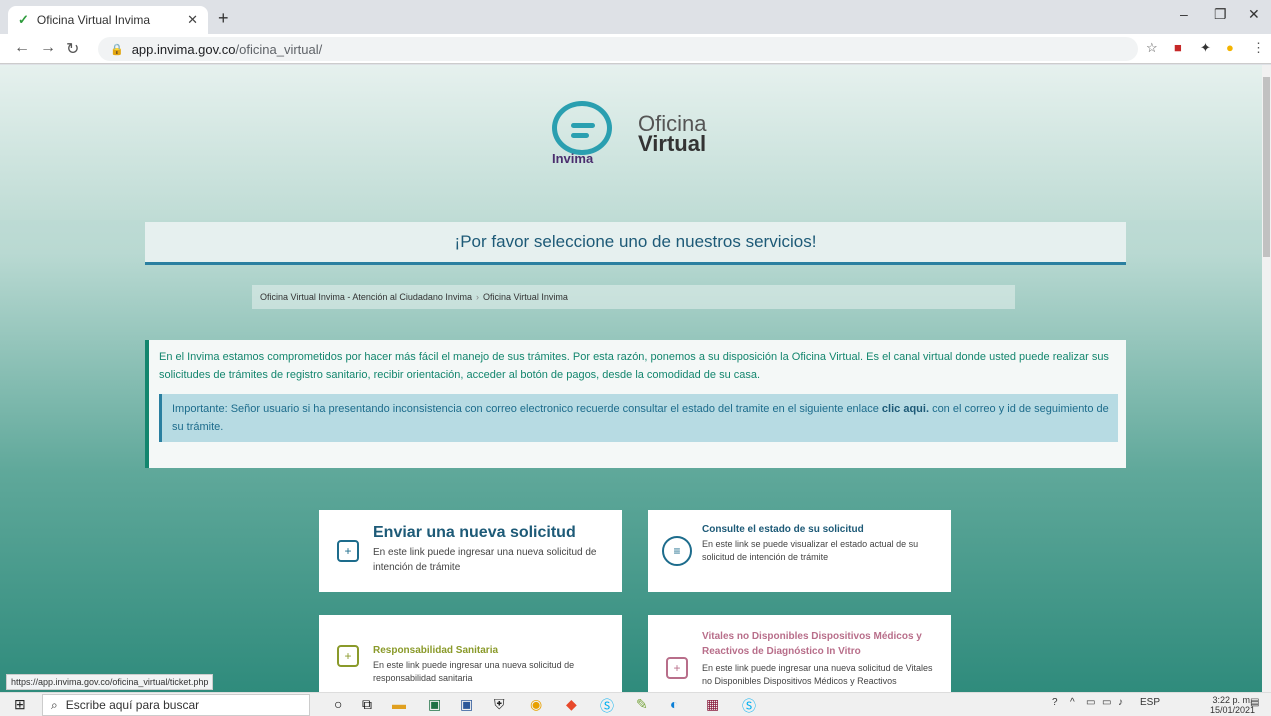 The width and height of the screenshot is (1271, 716). I want to click on oficina-virtual-logo: Invima Oficina Virtual, so click(642, 137).